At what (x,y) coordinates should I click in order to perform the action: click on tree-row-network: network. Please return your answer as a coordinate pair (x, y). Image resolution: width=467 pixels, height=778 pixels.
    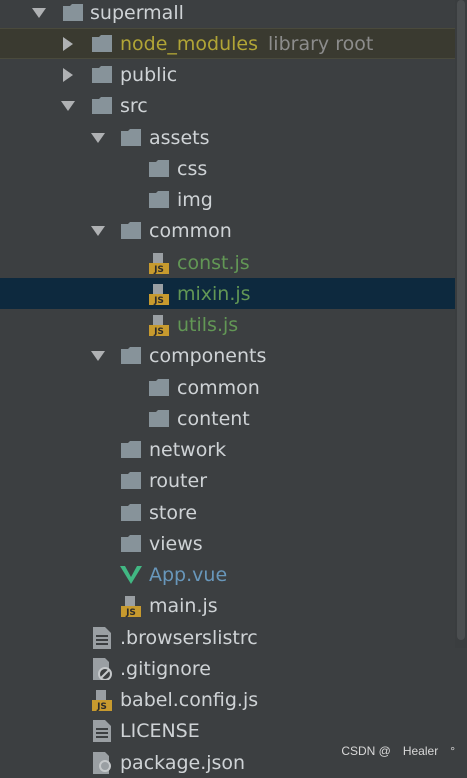
    Looking at the image, I should click on (233, 449).